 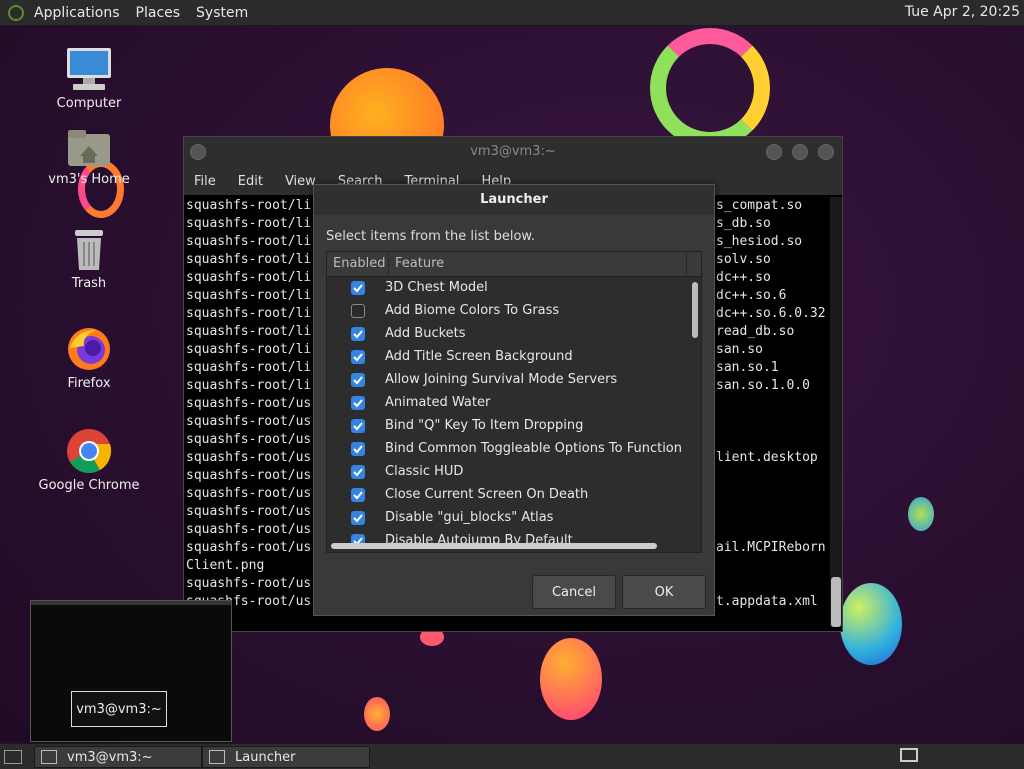 What do you see at coordinates (89, 78) in the screenshot?
I see `desktop-icon-computer: Computer` at bounding box center [89, 78].